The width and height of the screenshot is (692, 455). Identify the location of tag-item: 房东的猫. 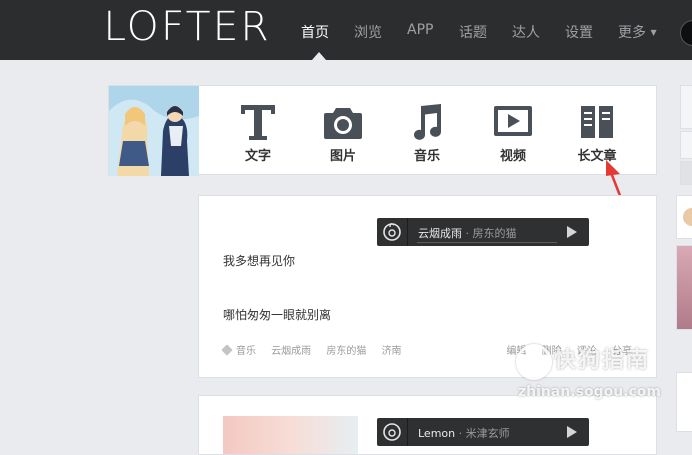
(346, 351).